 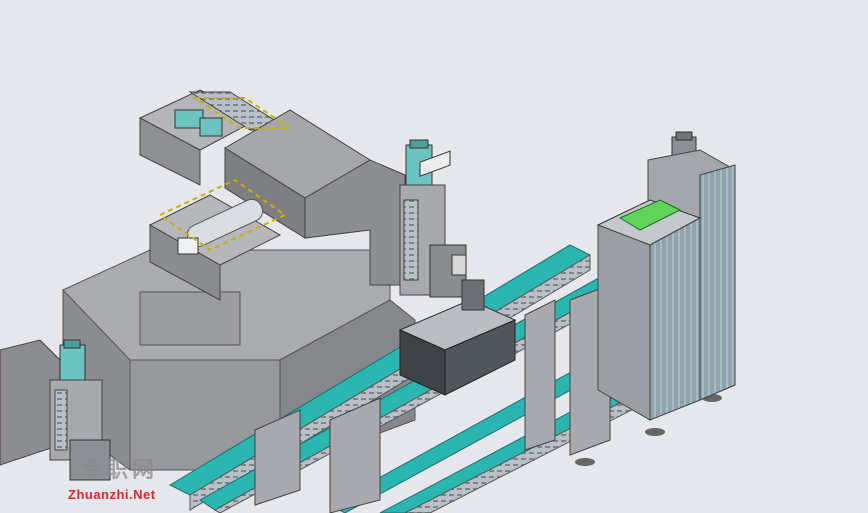 What do you see at coordinates (666, 276) in the screenshot?
I see `right-tower-station` at bounding box center [666, 276].